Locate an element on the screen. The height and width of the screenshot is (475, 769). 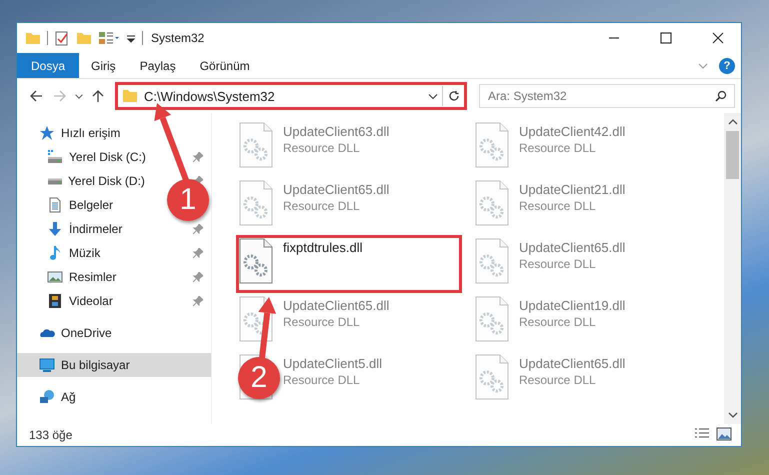
file-name: UpdateClient21.dll is located at coordinates (572, 189).